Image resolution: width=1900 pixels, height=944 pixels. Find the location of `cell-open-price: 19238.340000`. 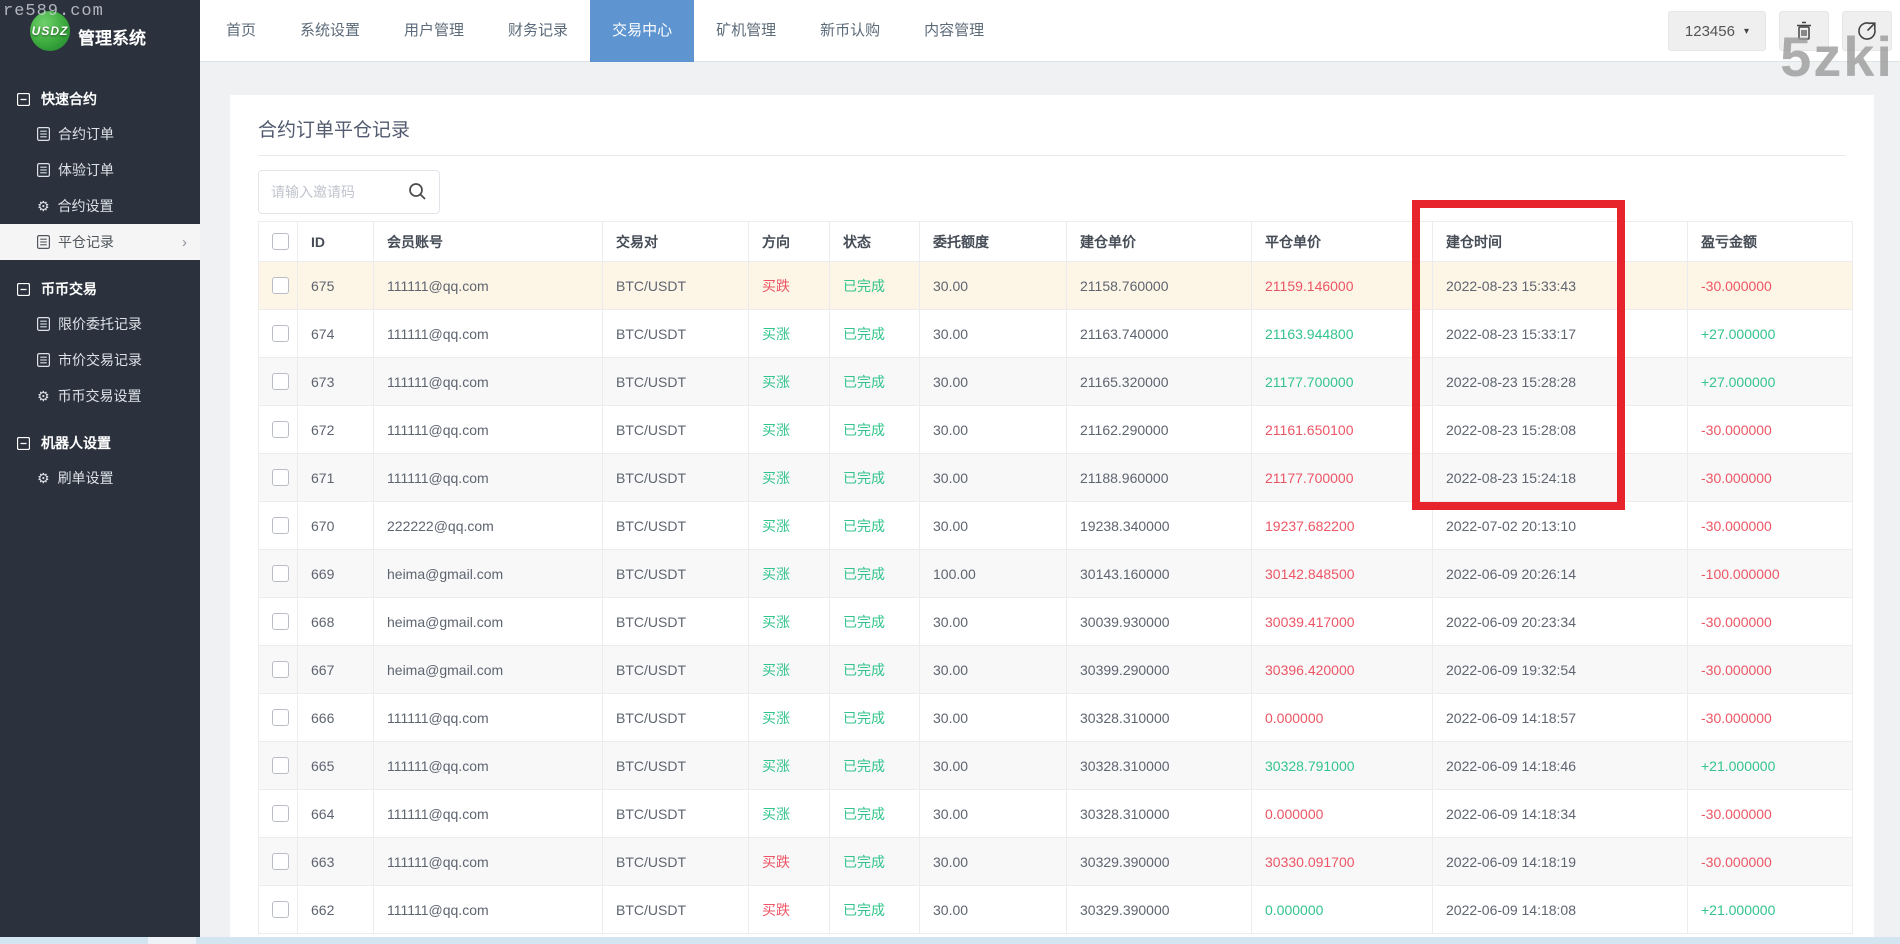

cell-open-price: 19238.340000 is located at coordinates (1159, 525).